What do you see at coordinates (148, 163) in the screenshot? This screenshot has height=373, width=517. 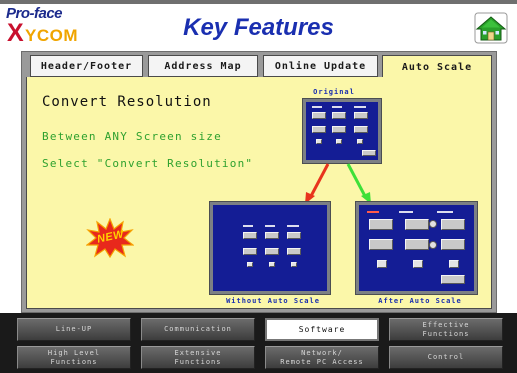 I see `content-line-2: Select "Convert Resolution"` at bounding box center [148, 163].